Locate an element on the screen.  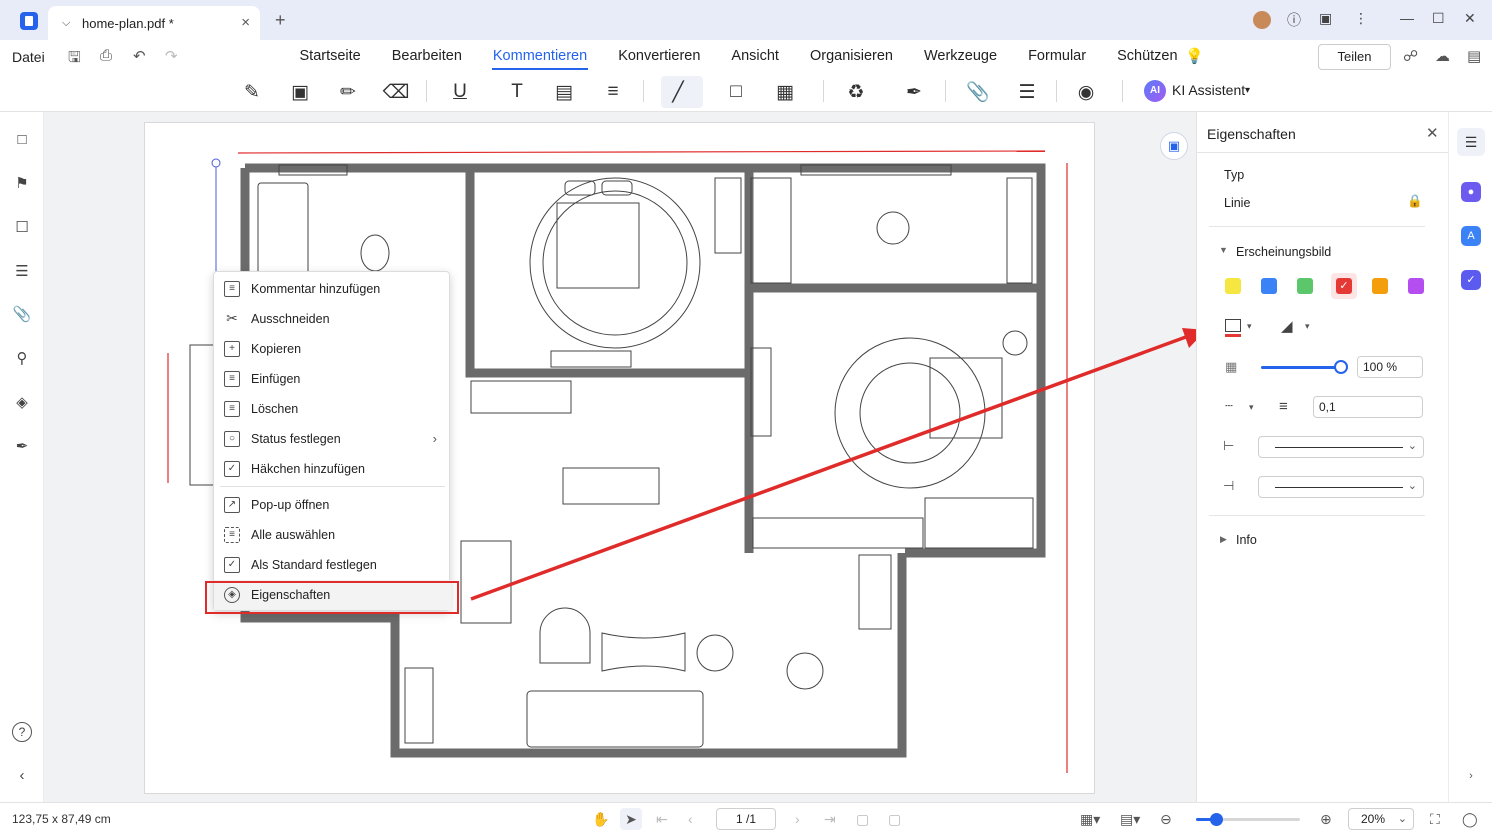
stroke-color-icon is located at coordinates (1233, 325).